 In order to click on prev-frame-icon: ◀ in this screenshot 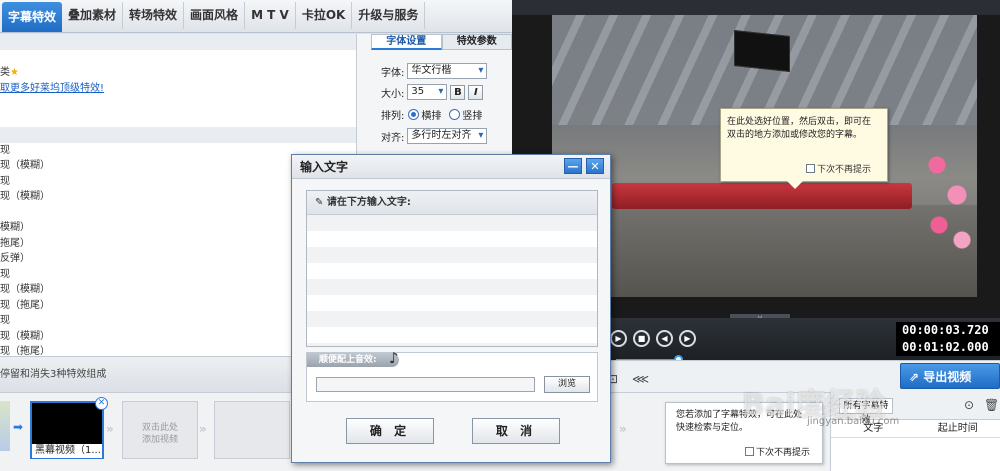, I will do `click(664, 338)`.